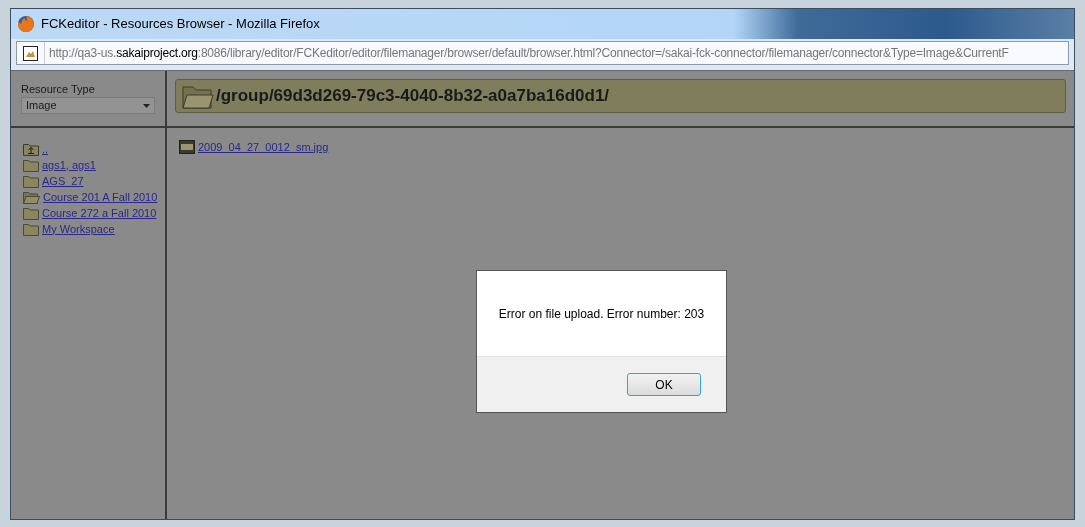 The height and width of the screenshot is (527, 1085). What do you see at coordinates (88, 105) in the screenshot?
I see `resource-type-select: Image` at bounding box center [88, 105].